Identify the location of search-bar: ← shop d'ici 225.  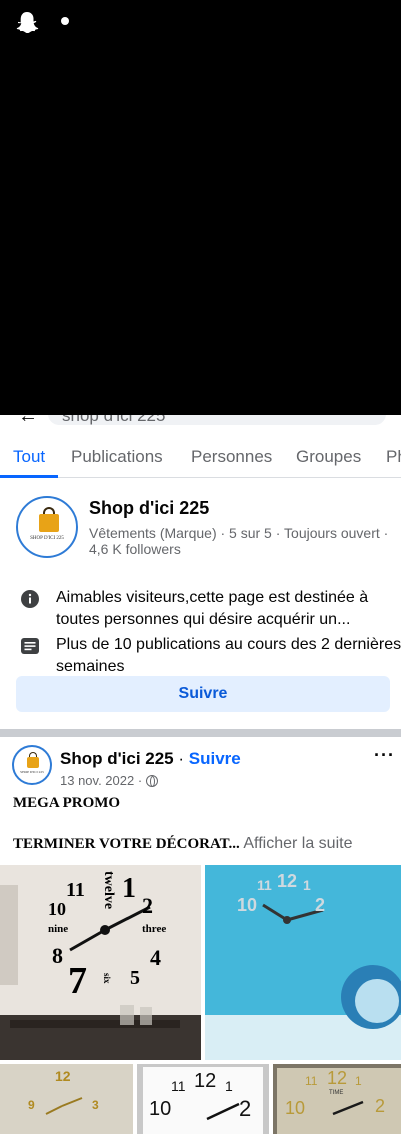
(200, 422).